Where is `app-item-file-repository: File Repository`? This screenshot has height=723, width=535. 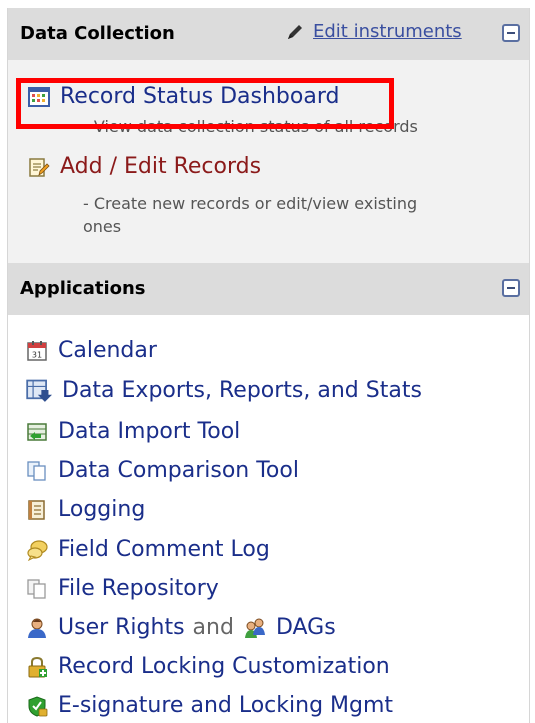
app-item-file-repository: File Repository is located at coordinates (122, 588).